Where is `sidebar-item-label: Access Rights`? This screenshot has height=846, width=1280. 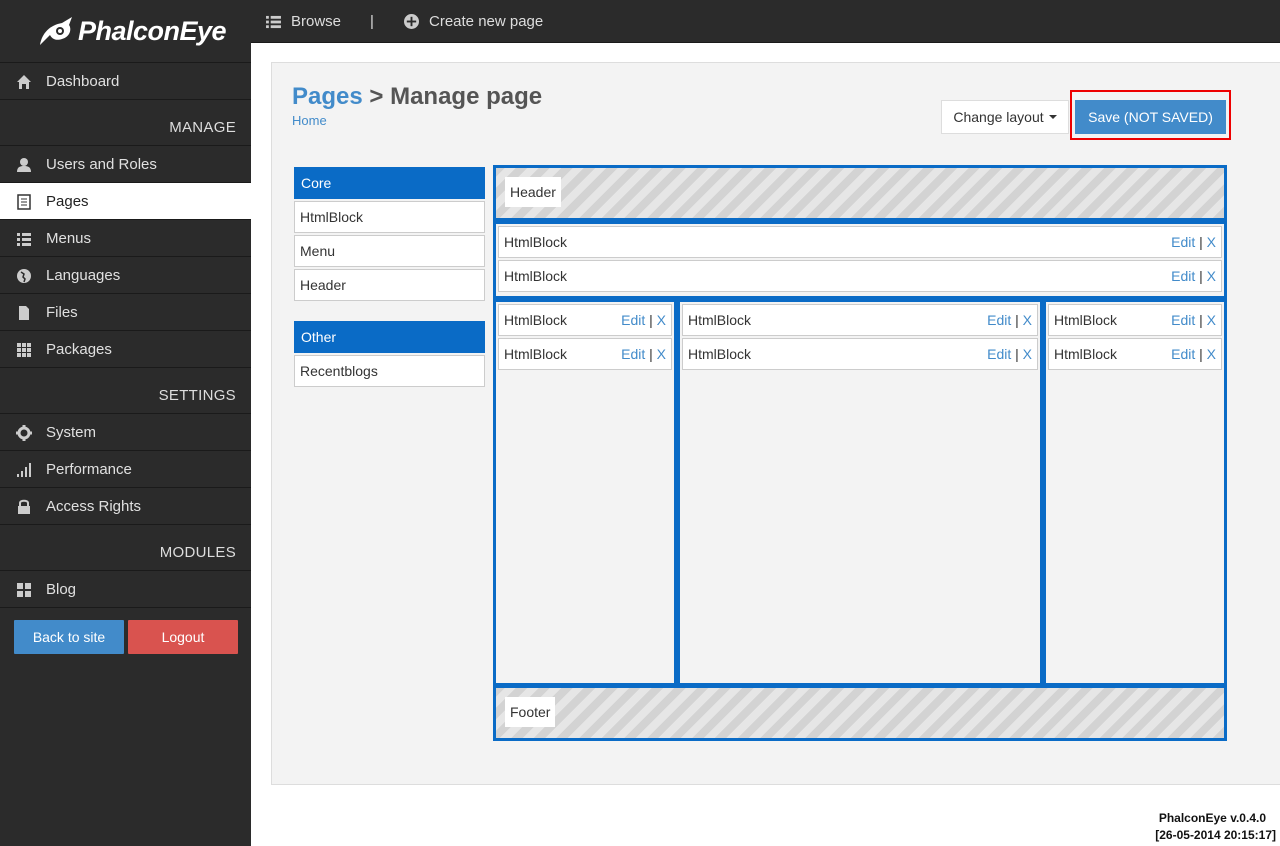
sidebar-item-label: Access Rights is located at coordinates (94, 506).